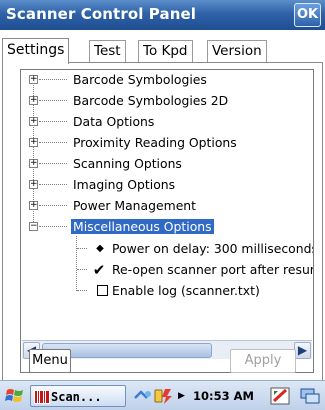  What do you see at coordinates (302, 350) in the screenshot?
I see `scroll-right-icon: ▶` at bounding box center [302, 350].